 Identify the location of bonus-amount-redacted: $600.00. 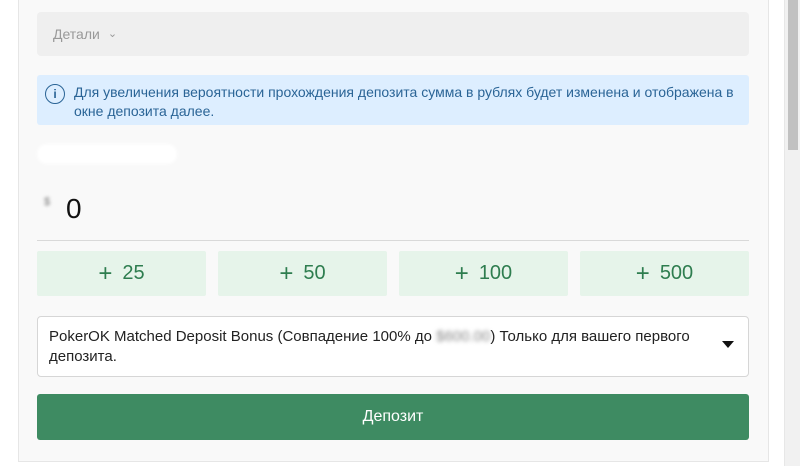
(463, 336).